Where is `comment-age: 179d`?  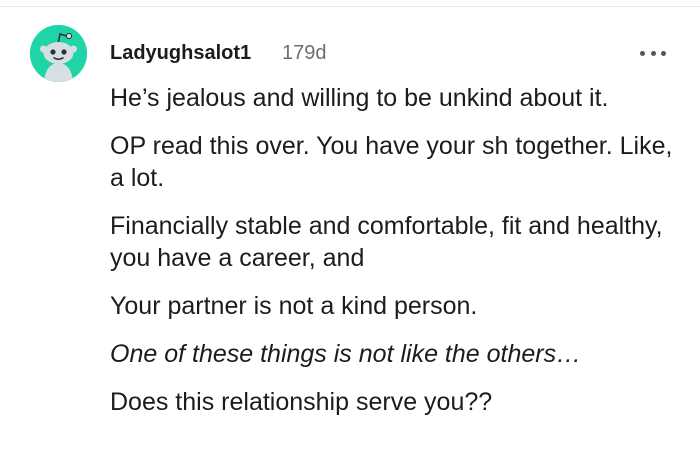
comment-age: 179d is located at coordinates (304, 53).